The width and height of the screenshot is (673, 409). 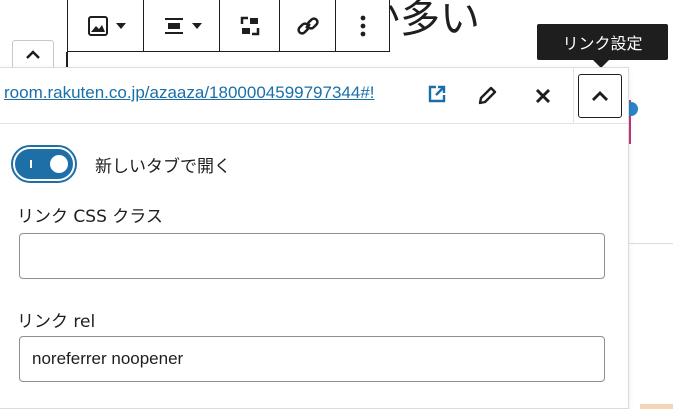 I want to click on image-icon, so click(x=97, y=25).